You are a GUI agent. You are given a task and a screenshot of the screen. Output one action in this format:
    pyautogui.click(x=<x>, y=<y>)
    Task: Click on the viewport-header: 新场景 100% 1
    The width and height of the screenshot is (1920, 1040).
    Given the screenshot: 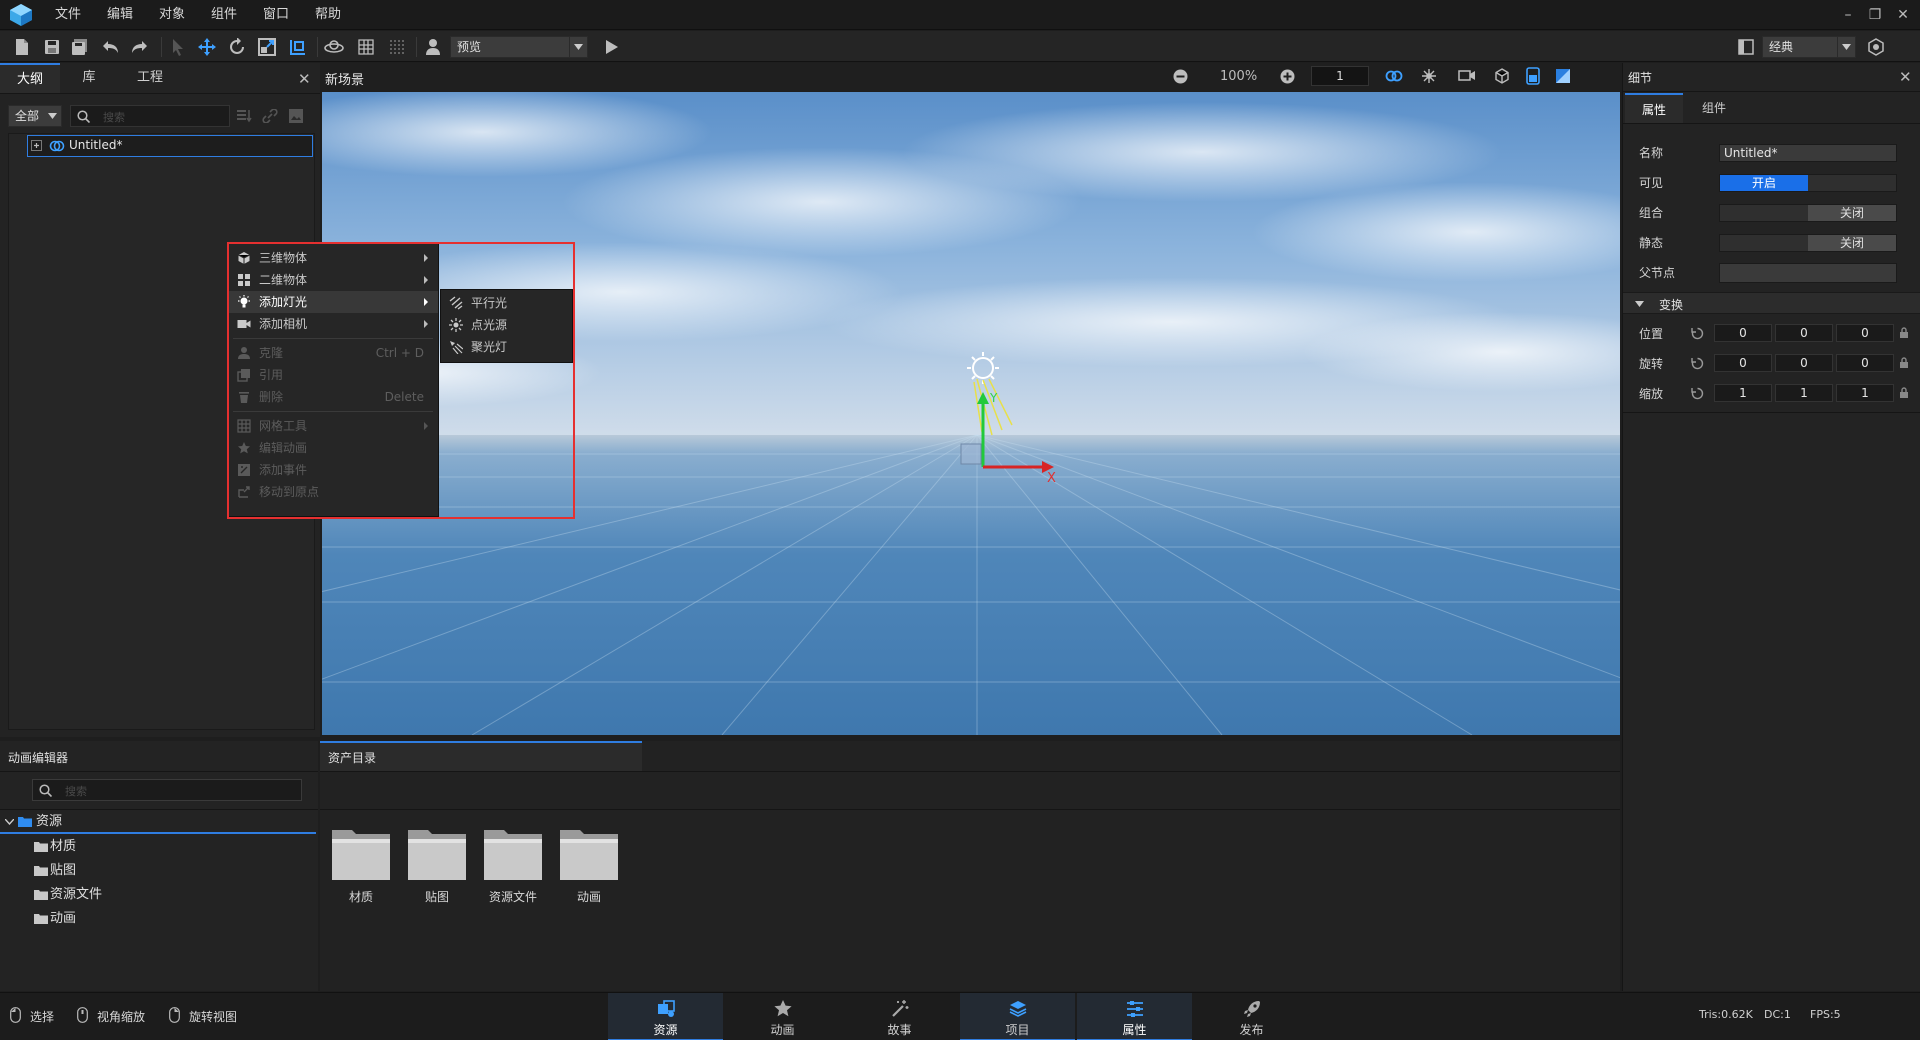 What is the action you would take?
    pyautogui.click(x=970, y=77)
    